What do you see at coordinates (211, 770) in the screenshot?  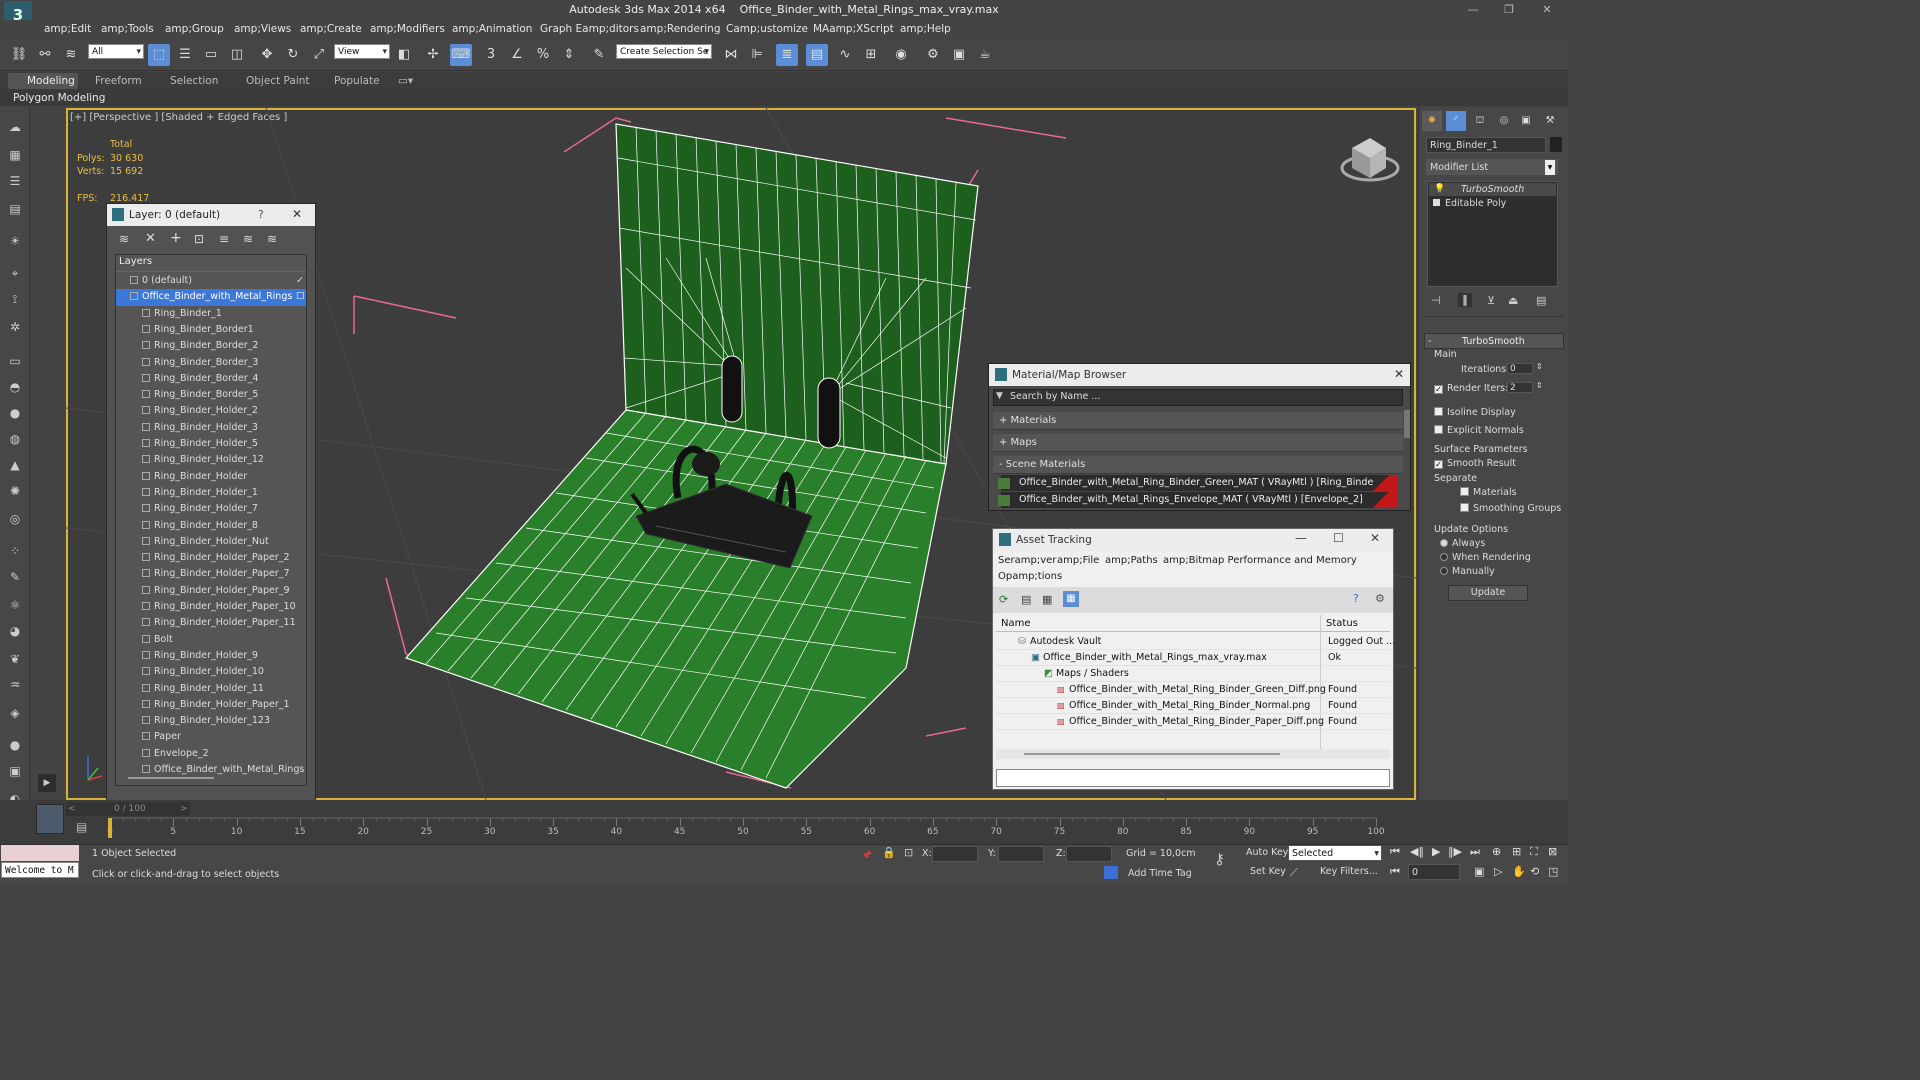 I see `layer-object-row: Office_Binder_with_Metal_Rings` at bounding box center [211, 770].